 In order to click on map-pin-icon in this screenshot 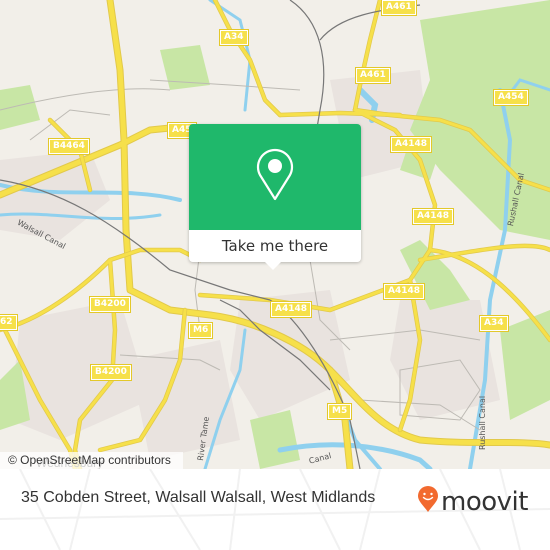, I will do `click(275, 177)`.